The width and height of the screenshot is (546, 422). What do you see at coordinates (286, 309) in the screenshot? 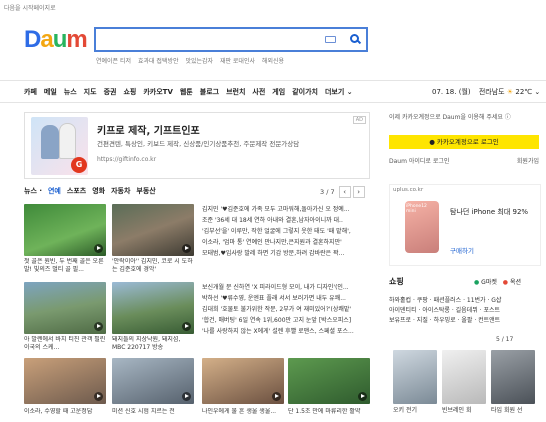
I see `news-headline: 김대희 '호물토 불가위한 작문, 2부가 여 재미있어?'(상쾌밭'` at bounding box center [286, 309].